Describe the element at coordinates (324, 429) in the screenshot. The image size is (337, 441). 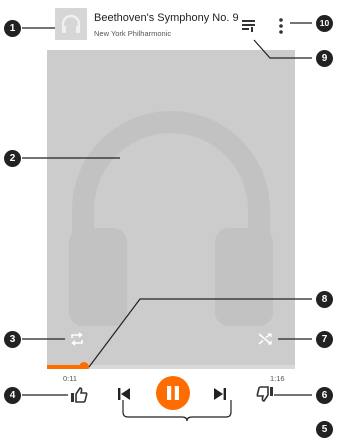
I see `callout-badge: 5` at that location.